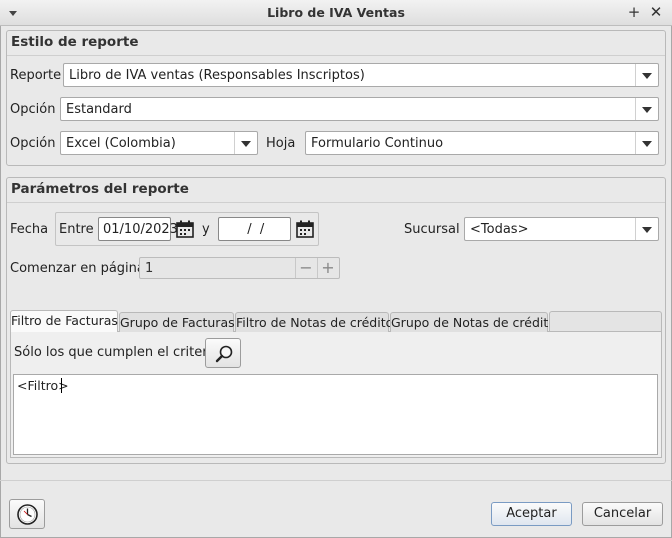 The width and height of the screenshot is (672, 538). I want to click on aceptar-button: Aceptar, so click(531, 514).